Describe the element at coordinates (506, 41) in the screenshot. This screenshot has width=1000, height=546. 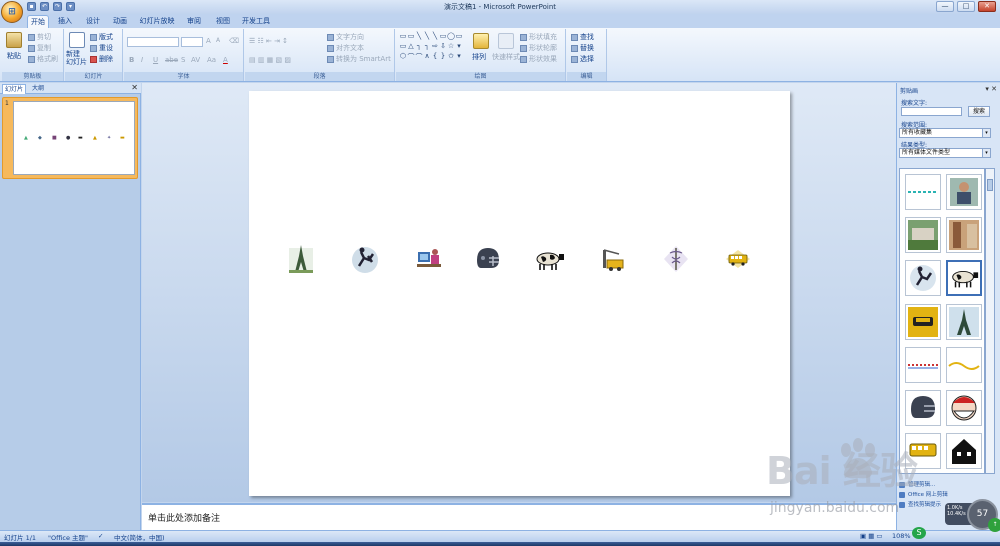
I see `quick-styles-icon` at that location.